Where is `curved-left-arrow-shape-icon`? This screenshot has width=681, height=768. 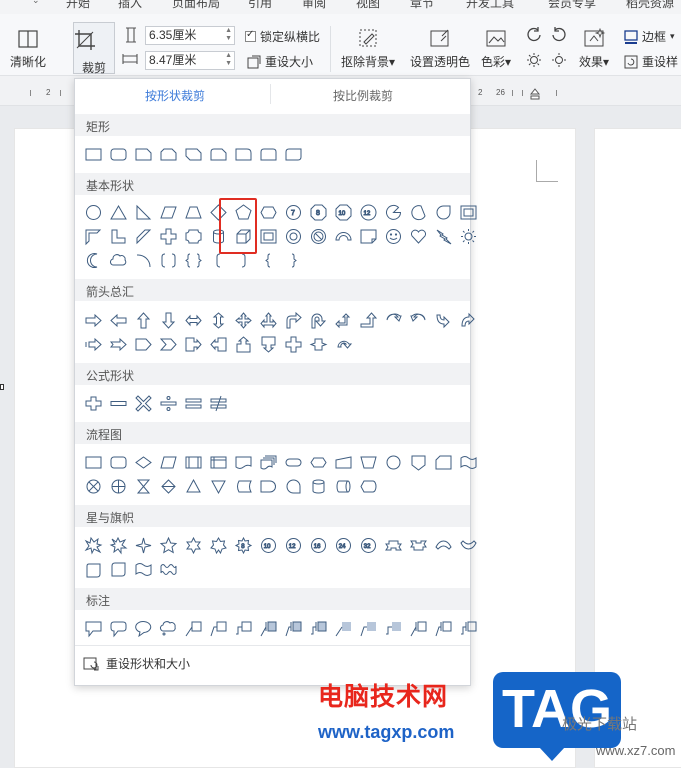 curved-left-arrow-shape-icon is located at coordinates (418, 320).